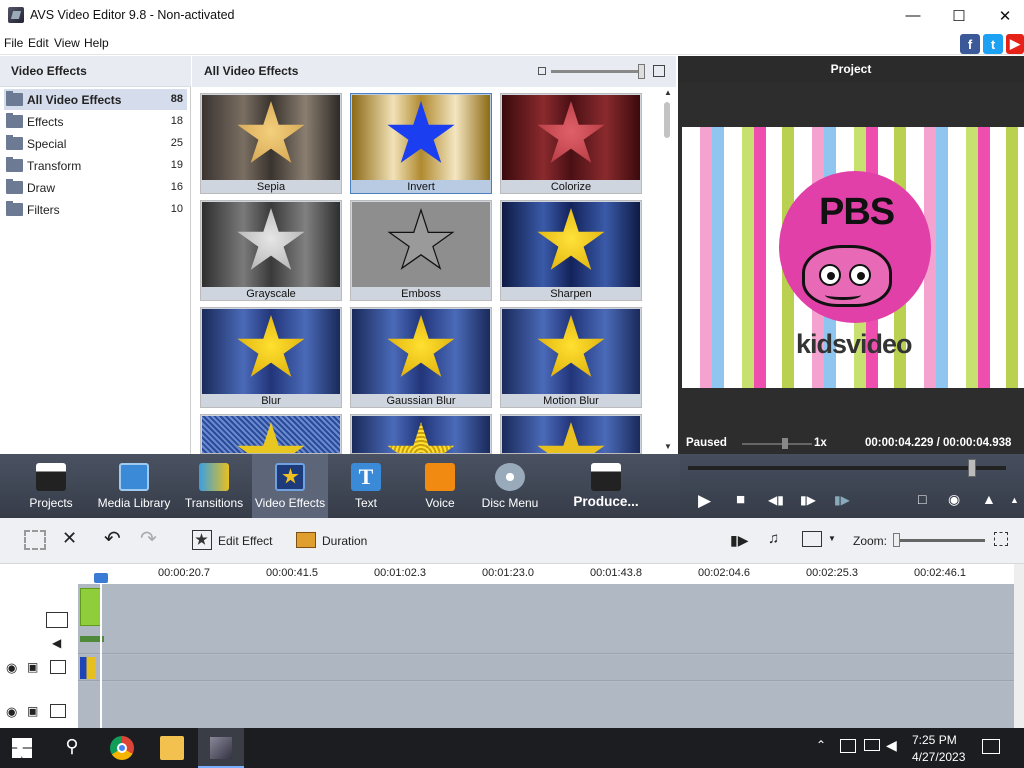 This screenshot has height=768, width=1024. I want to click on thumbnail-small-icon, so click(542, 71).